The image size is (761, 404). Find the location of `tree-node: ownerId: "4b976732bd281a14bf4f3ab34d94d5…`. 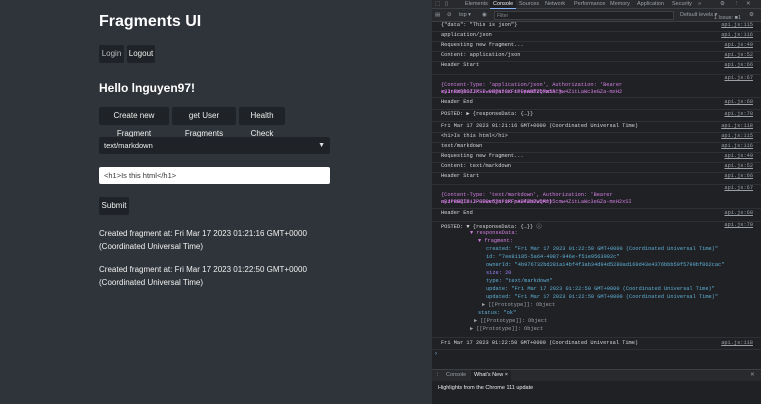

tree-node: ownerId: "4b976732bd281a14bf4f3ab34d94d5… is located at coordinates (605, 265).